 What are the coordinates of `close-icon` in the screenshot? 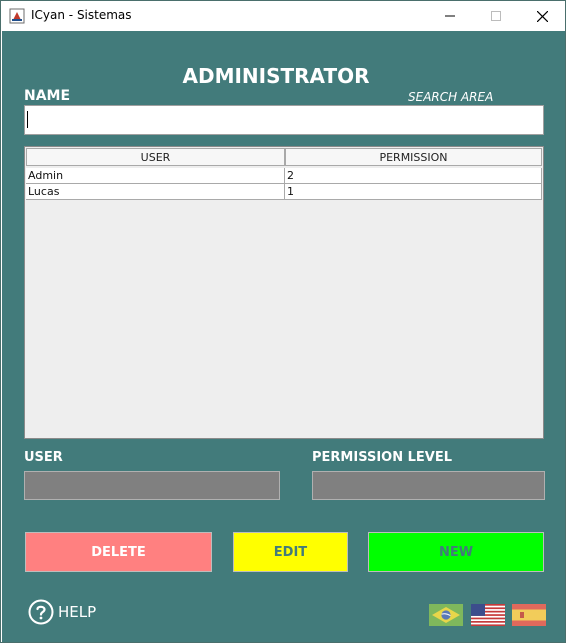 It's located at (542, 16).